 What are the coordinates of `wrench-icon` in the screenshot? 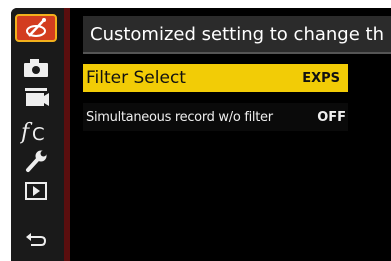 It's located at (36, 161).